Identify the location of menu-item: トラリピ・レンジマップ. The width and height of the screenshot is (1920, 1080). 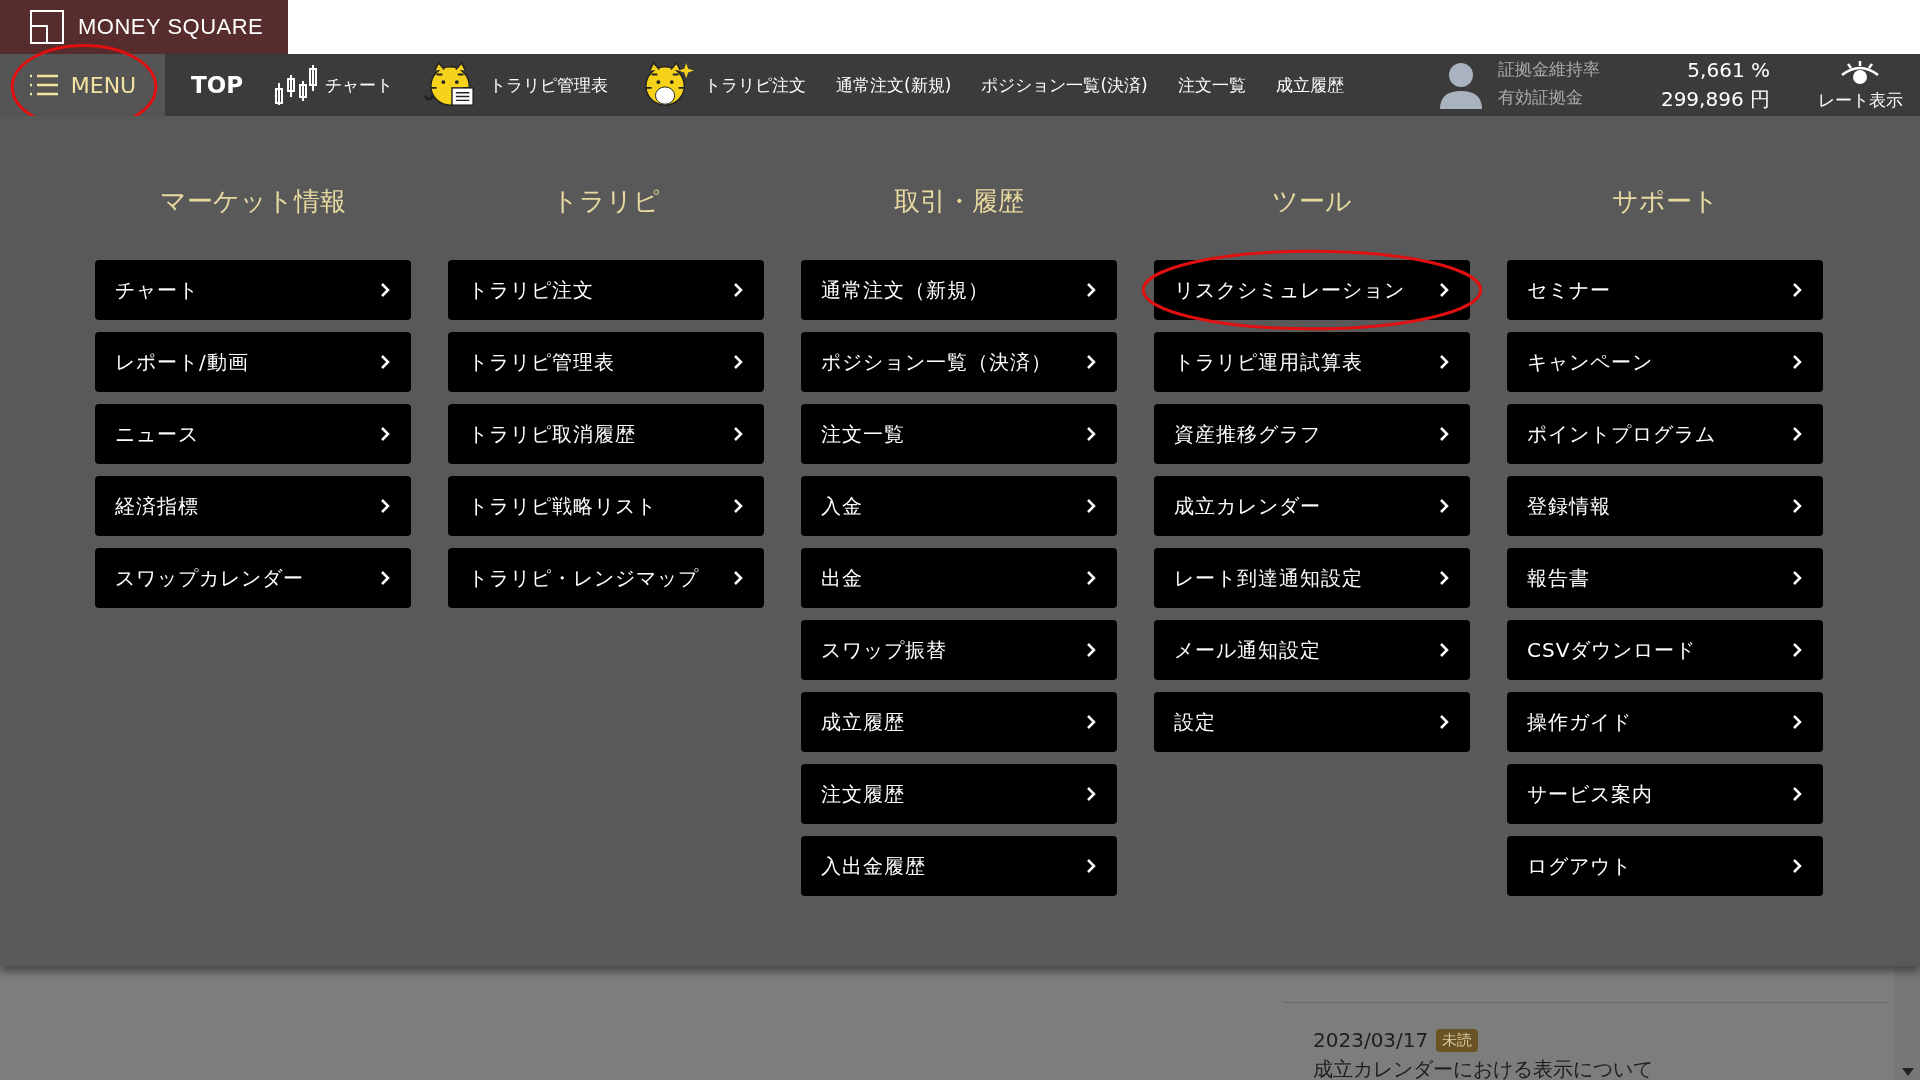
(606, 578).